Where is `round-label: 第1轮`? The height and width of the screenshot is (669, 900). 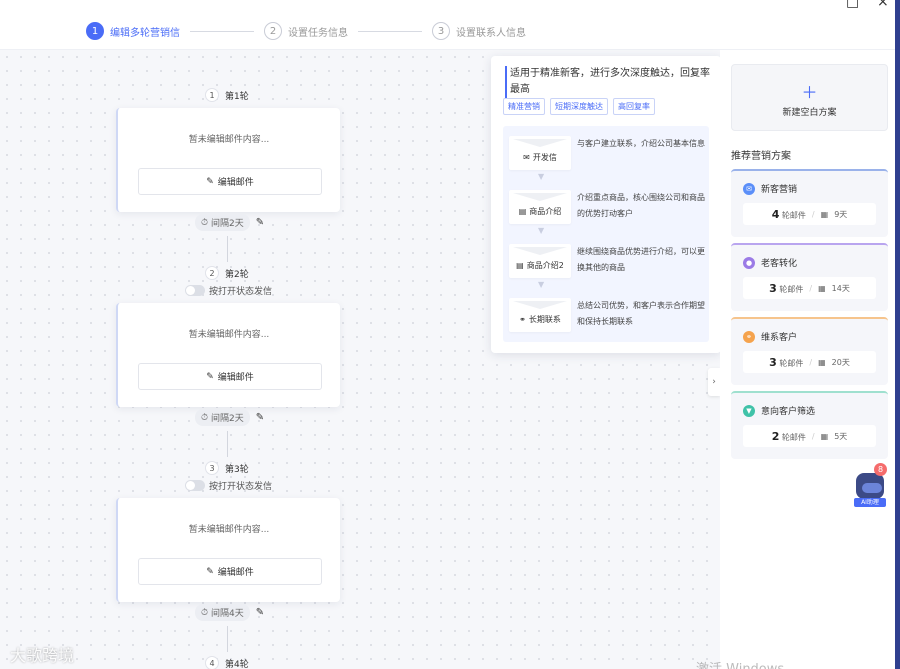
round-label: 第1轮 is located at coordinates (237, 96).